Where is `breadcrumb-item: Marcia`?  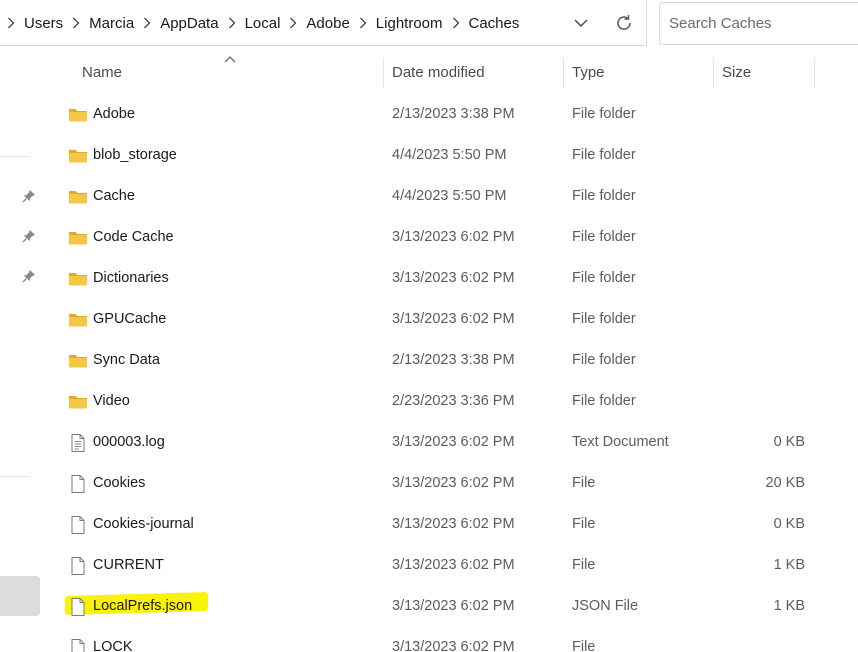 breadcrumb-item: Marcia is located at coordinates (111, 23).